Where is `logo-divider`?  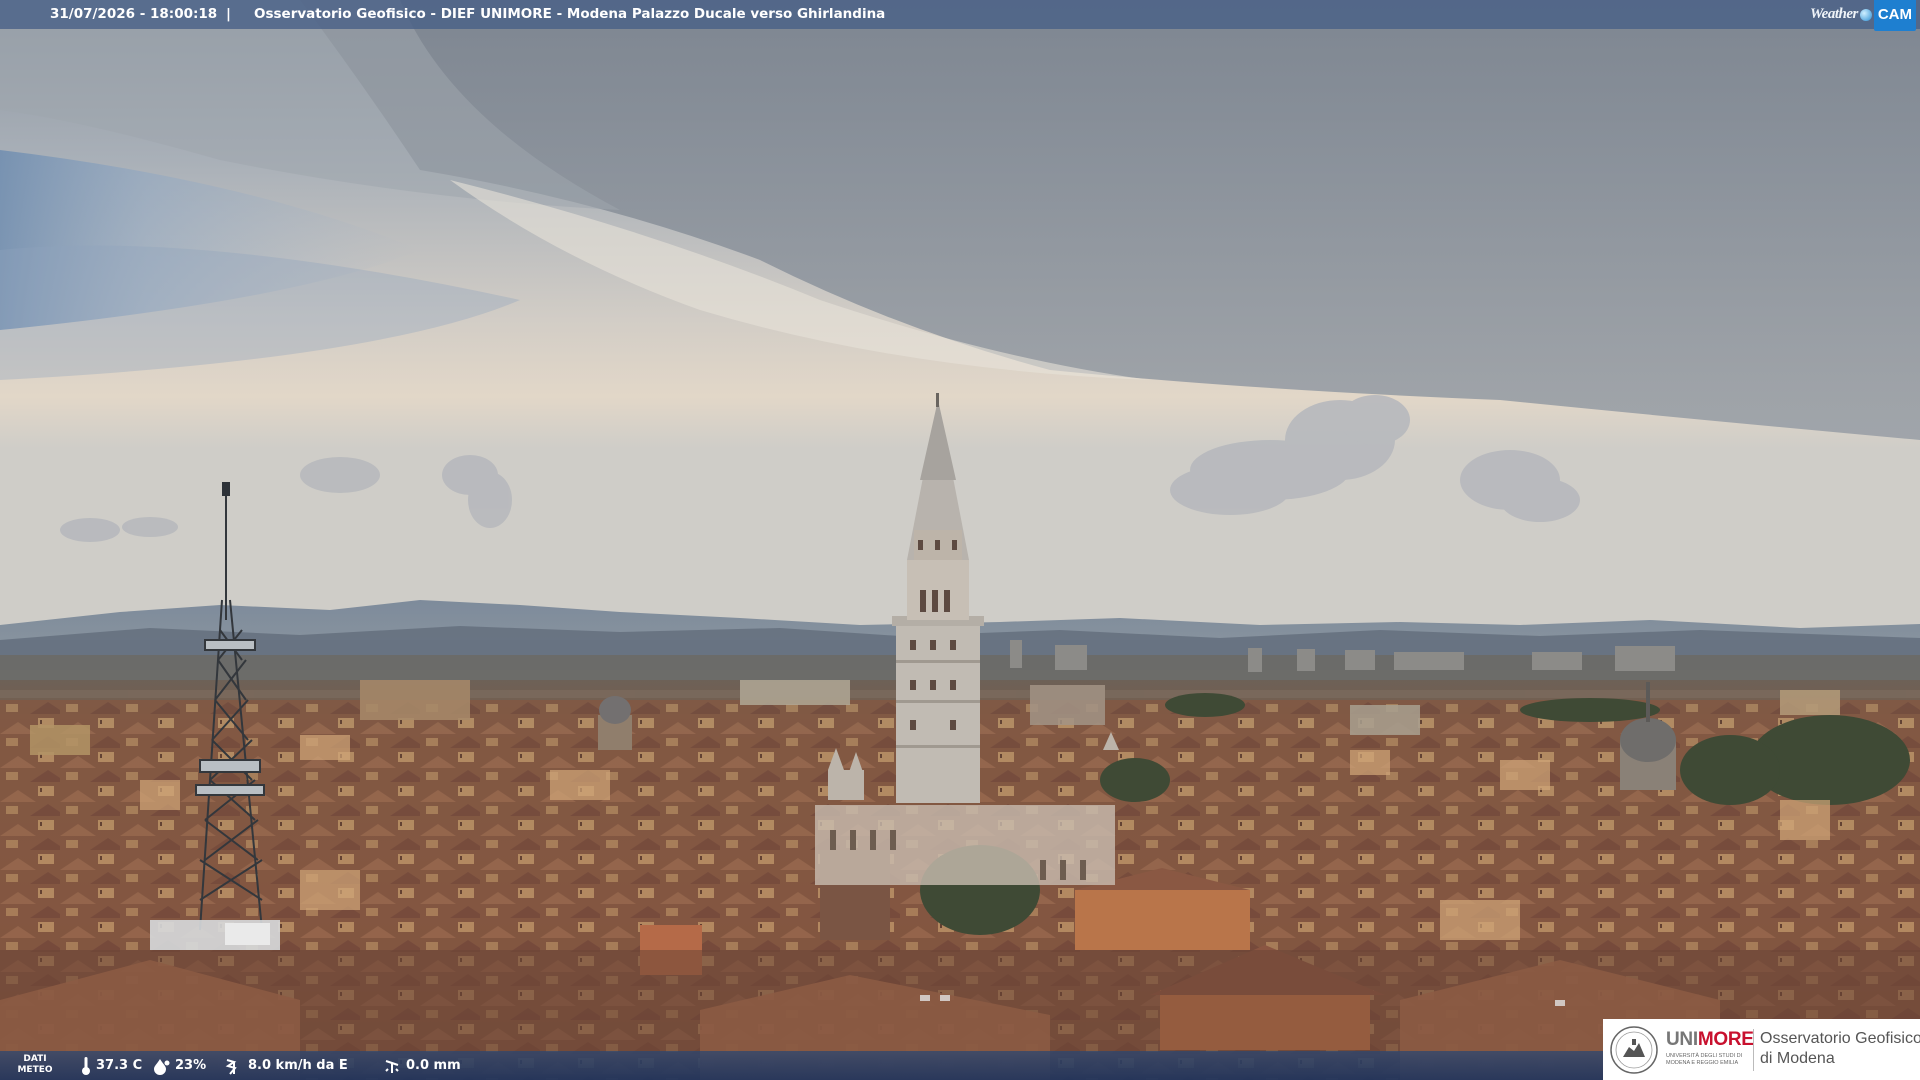 logo-divider is located at coordinates (1753, 1050).